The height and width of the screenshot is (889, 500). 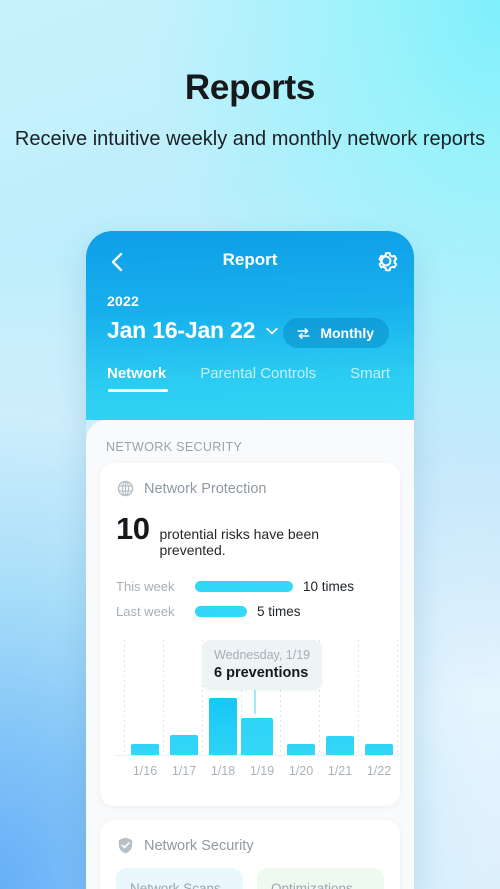 I want to click on comparison-bar-this-week, so click(x=244, y=586).